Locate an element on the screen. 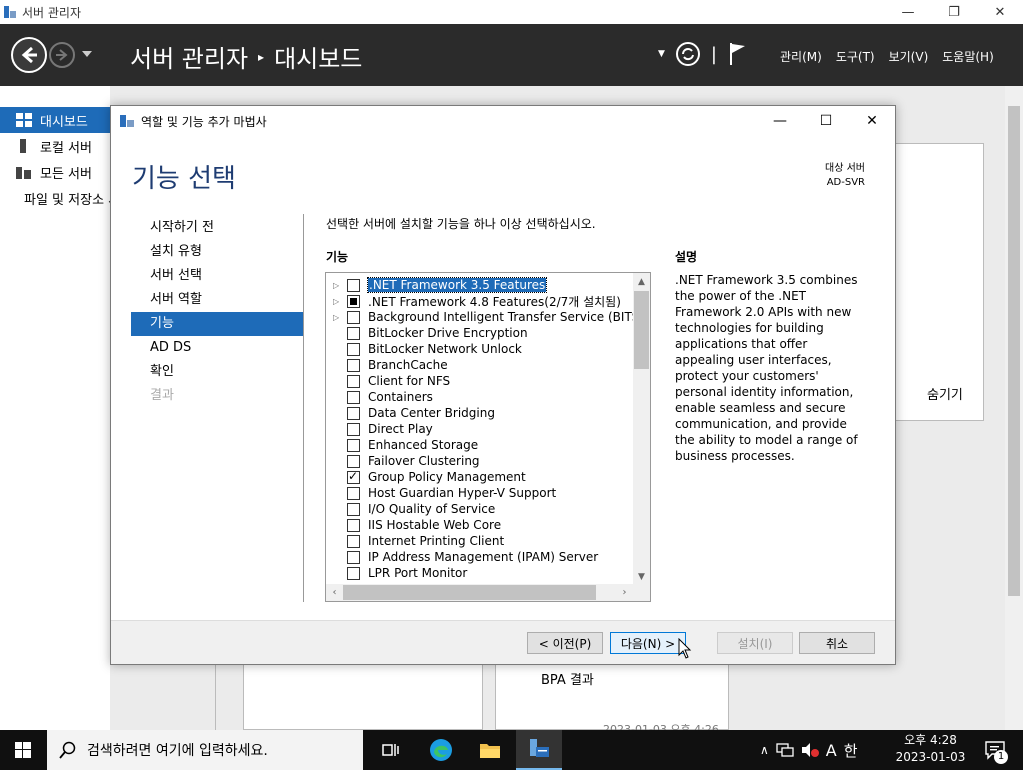 This screenshot has height=770, width=1023. feature-item: IIS Hostable Web Core is located at coordinates (413, 525).